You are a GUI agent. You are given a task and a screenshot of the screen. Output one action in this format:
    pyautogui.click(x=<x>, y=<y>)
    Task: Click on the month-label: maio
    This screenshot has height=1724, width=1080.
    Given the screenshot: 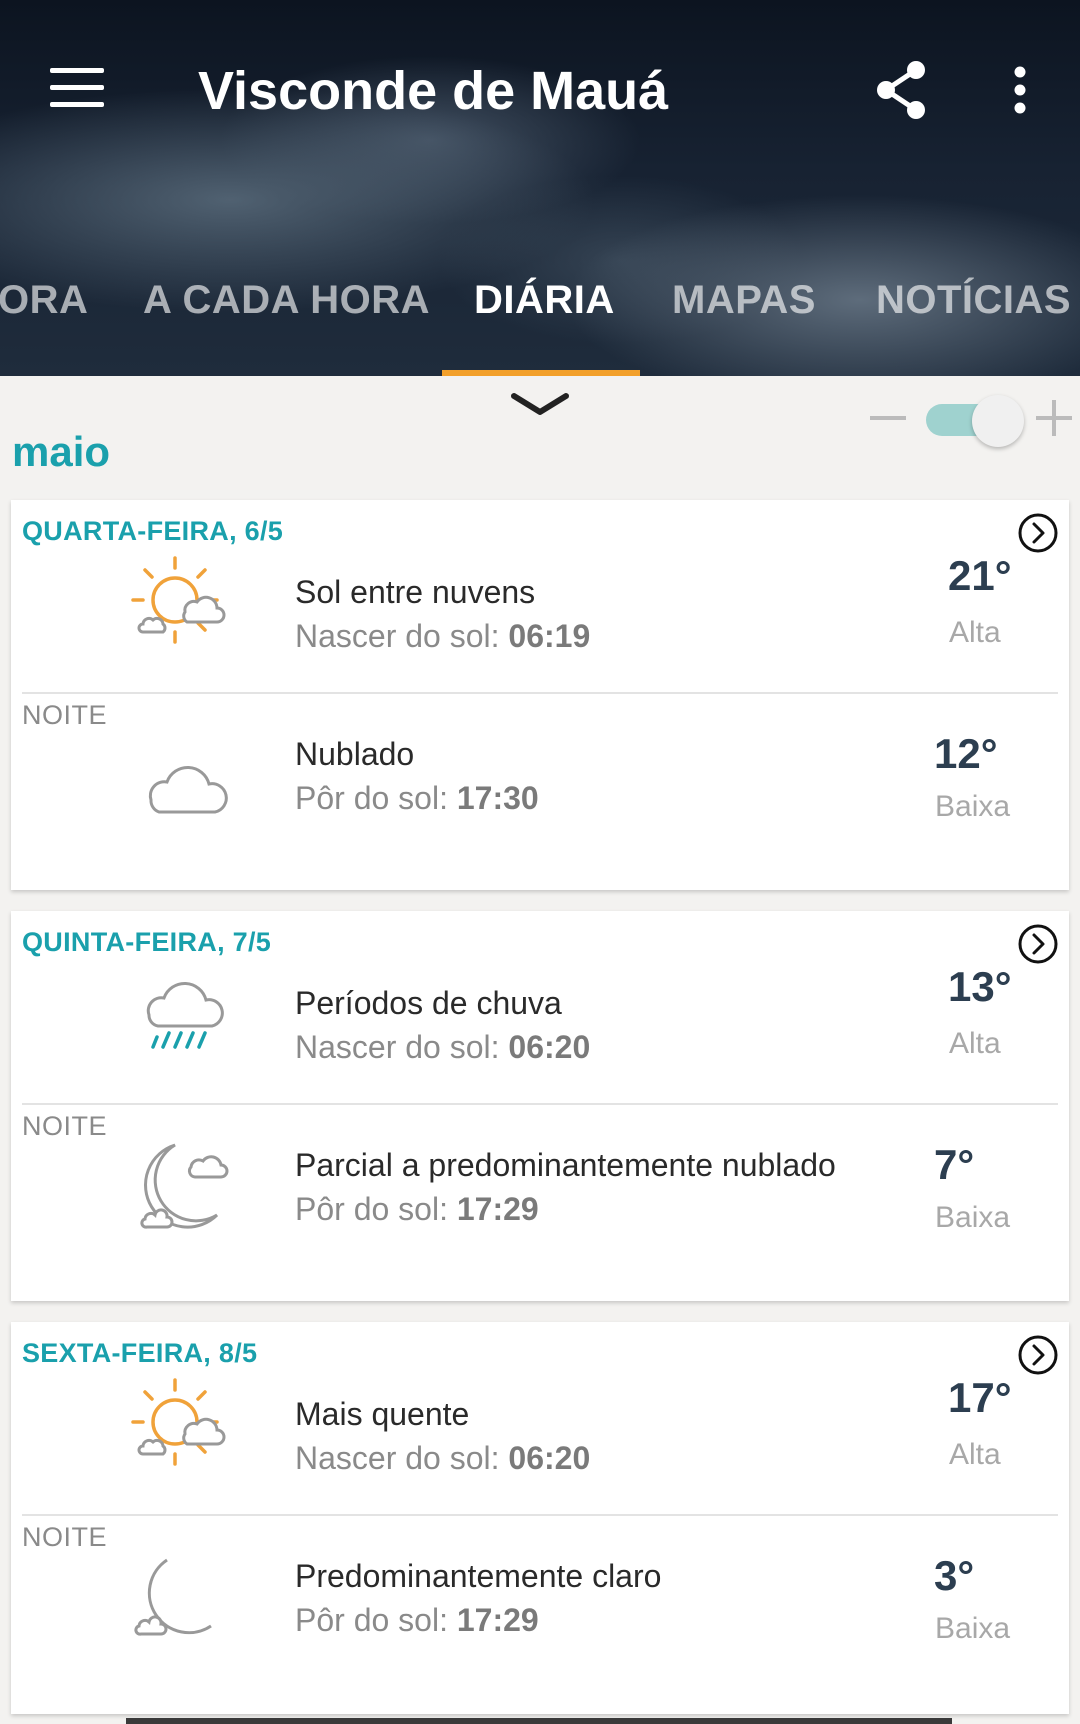 What is the action you would take?
    pyautogui.click(x=61, y=451)
    